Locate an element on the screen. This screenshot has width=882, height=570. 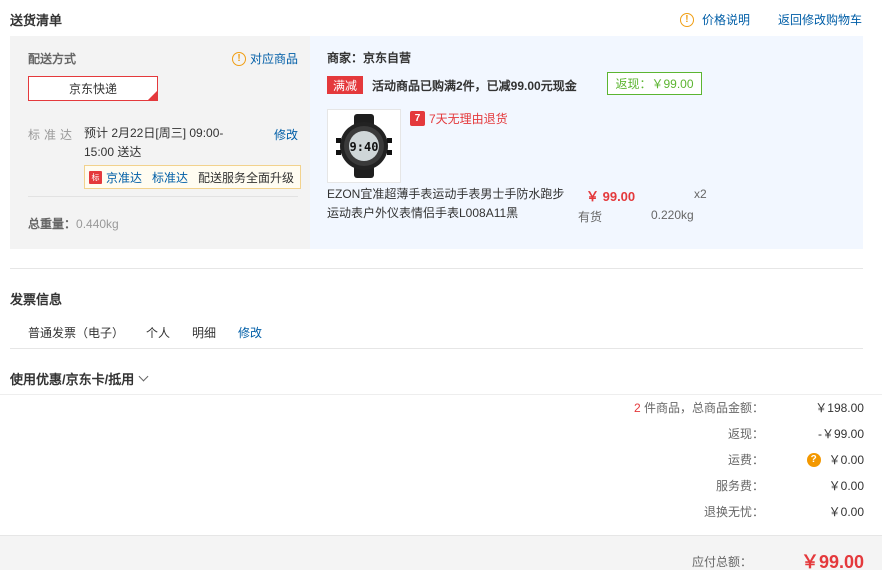
summary-shipping-row: 运费： ? ￥0.00 is located at coordinates (684, 459).